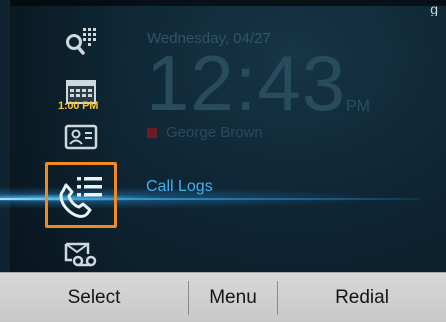 The width and height of the screenshot is (446, 322). I want to click on menu-item-call-logs: Call Logs, so click(179, 187).